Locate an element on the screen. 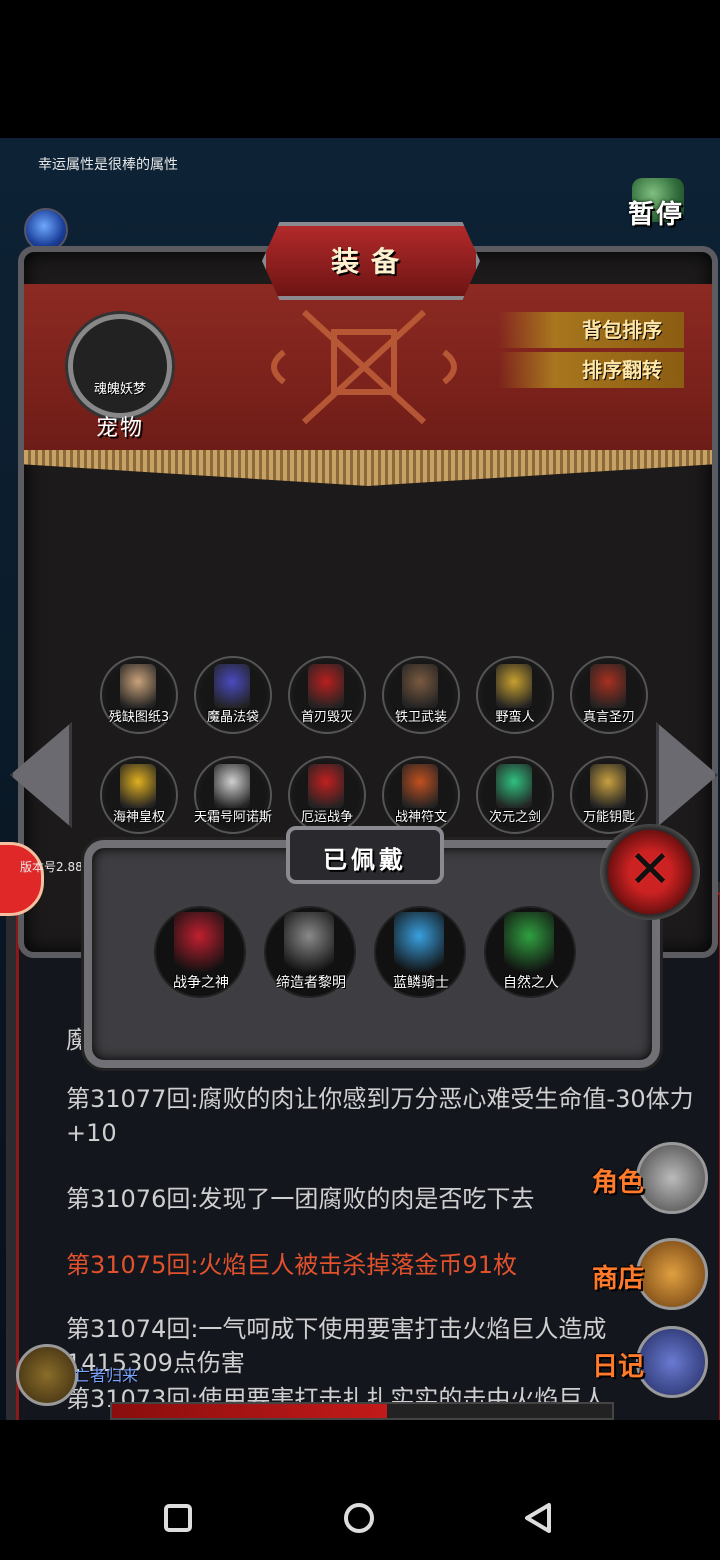 The height and width of the screenshot is (1560, 720). title-plate: 装备 is located at coordinates (371, 261).